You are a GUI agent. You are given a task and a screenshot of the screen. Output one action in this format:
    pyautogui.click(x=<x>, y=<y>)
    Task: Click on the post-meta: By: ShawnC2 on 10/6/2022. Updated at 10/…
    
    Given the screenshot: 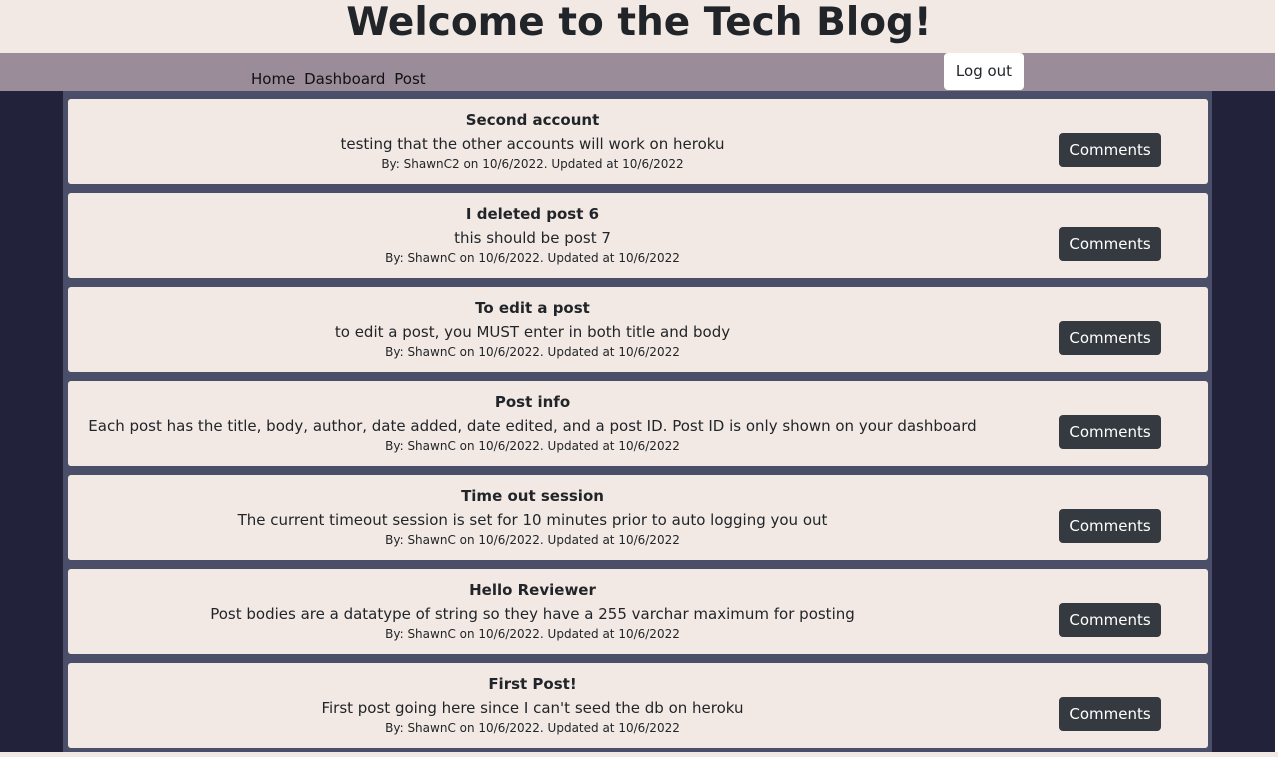 What is the action you would take?
    pyautogui.click(x=532, y=164)
    